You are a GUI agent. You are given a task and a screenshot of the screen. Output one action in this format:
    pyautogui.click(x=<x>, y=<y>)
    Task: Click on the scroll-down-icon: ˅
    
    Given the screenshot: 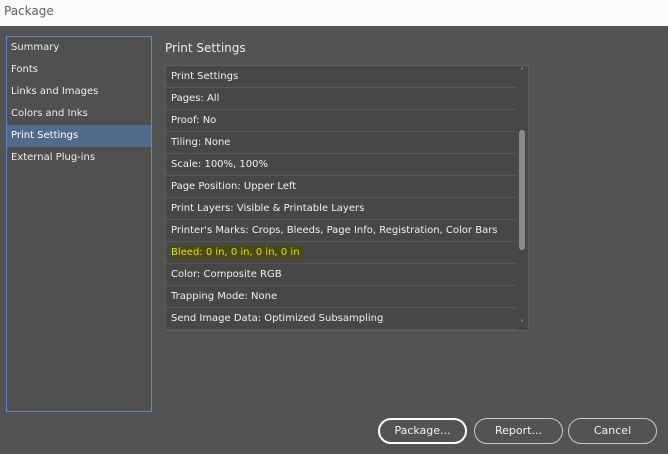 What is the action you would take?
    pyautogui.click(x=522, y=324)
    